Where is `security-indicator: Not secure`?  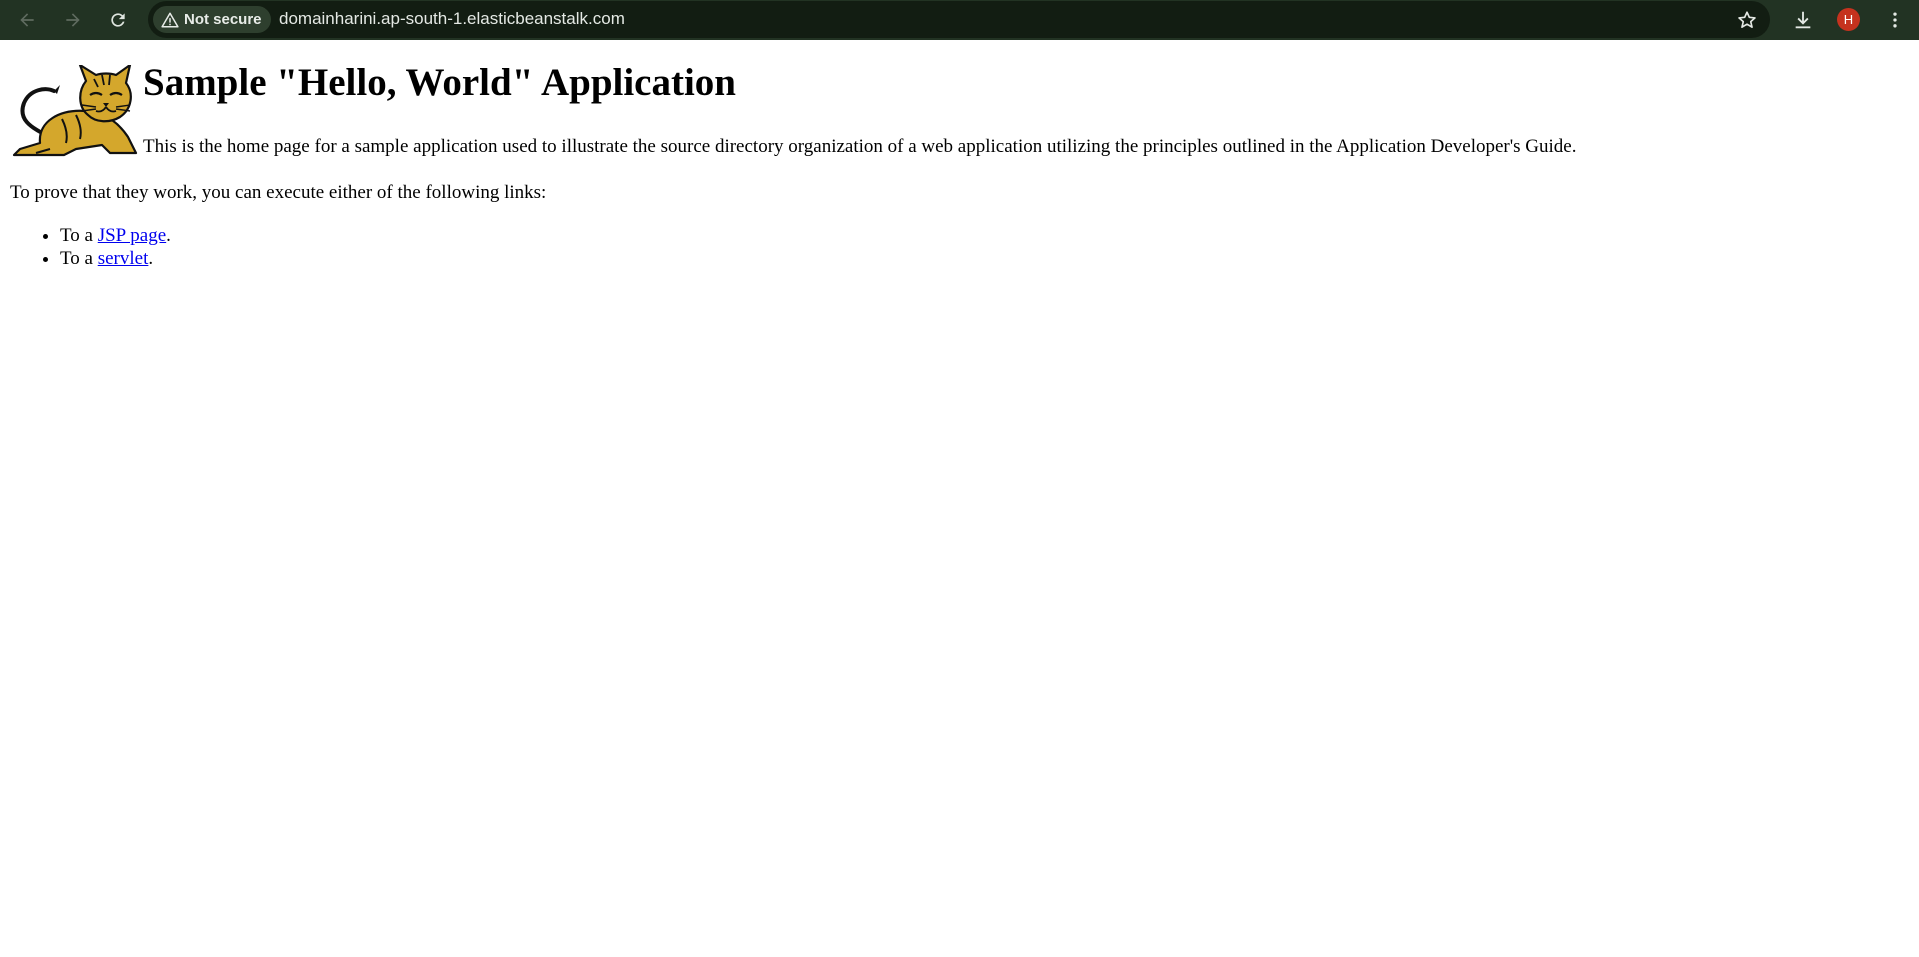 security-indicator: Not secure is located at coordinates (212, 19).